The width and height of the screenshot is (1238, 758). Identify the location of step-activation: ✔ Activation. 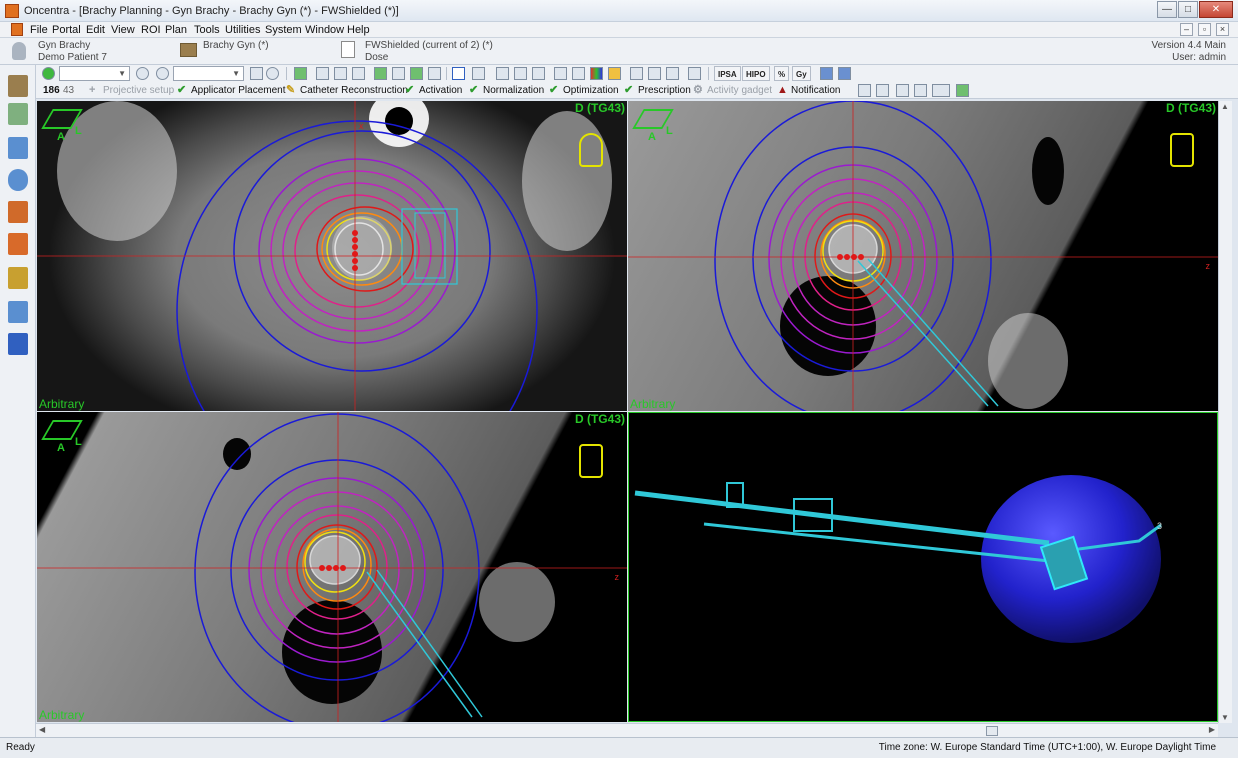
(433, 90).